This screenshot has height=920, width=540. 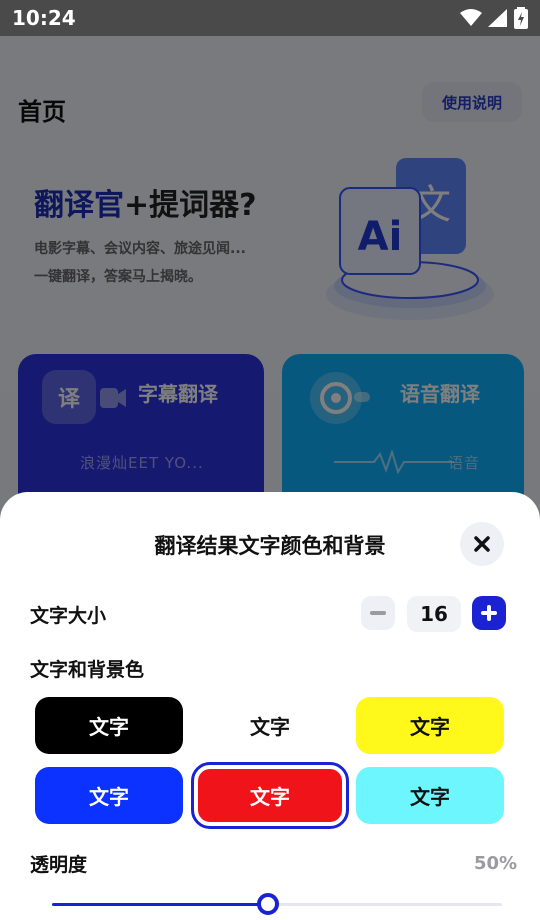 What do you see at coordinates (160, 904) in the screenshot?
I see `opacity-slider-fill` at bounding box center [160, 904].